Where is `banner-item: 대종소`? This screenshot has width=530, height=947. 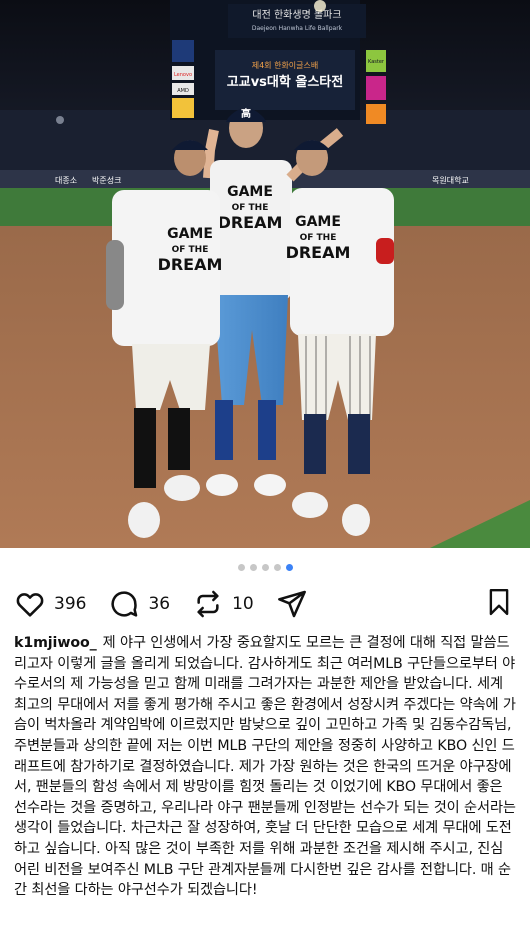 banner-item: 대종소 is located at coordinates (66, 180).